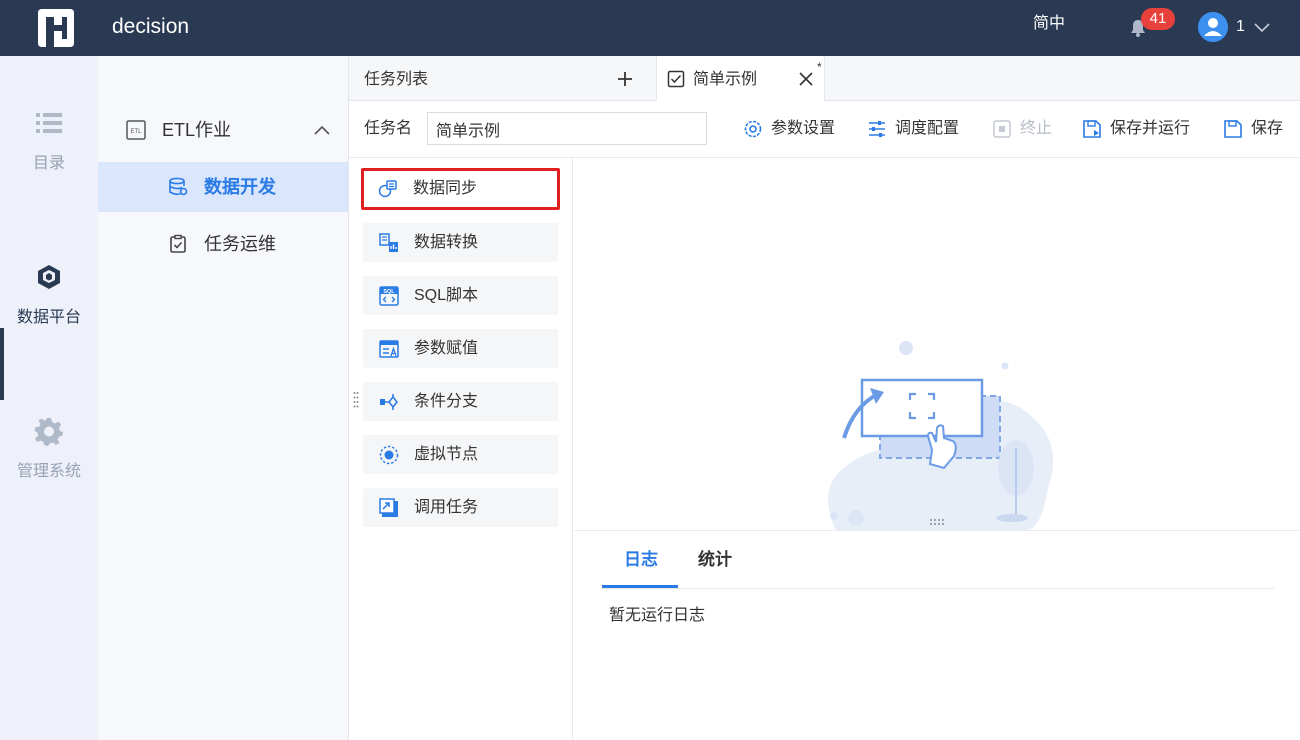  Describe the element at coordinates (1036, 128) in the screenshot. I see `button-label: 终止` at that location.